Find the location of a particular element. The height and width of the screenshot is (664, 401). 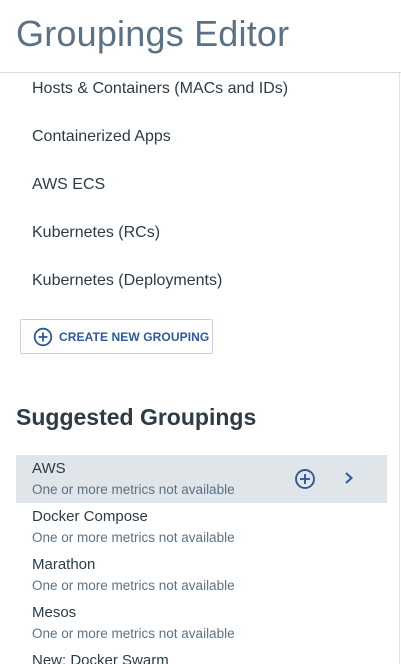

suggested-item-name: Marathon is located at coordinates (64, 564).